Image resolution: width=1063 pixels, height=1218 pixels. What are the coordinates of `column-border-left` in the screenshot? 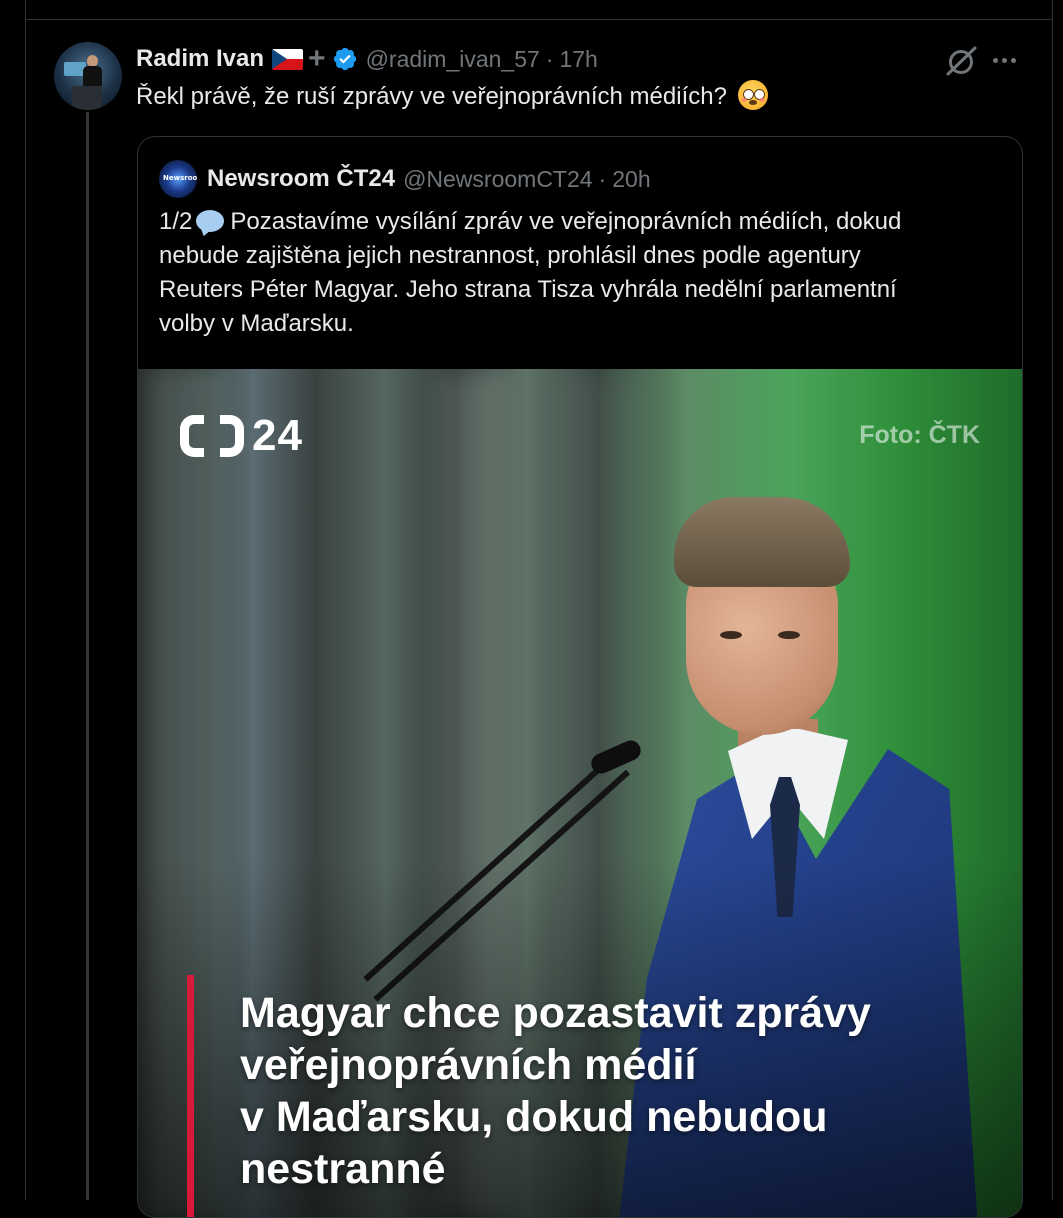 It's located at (25, 600).